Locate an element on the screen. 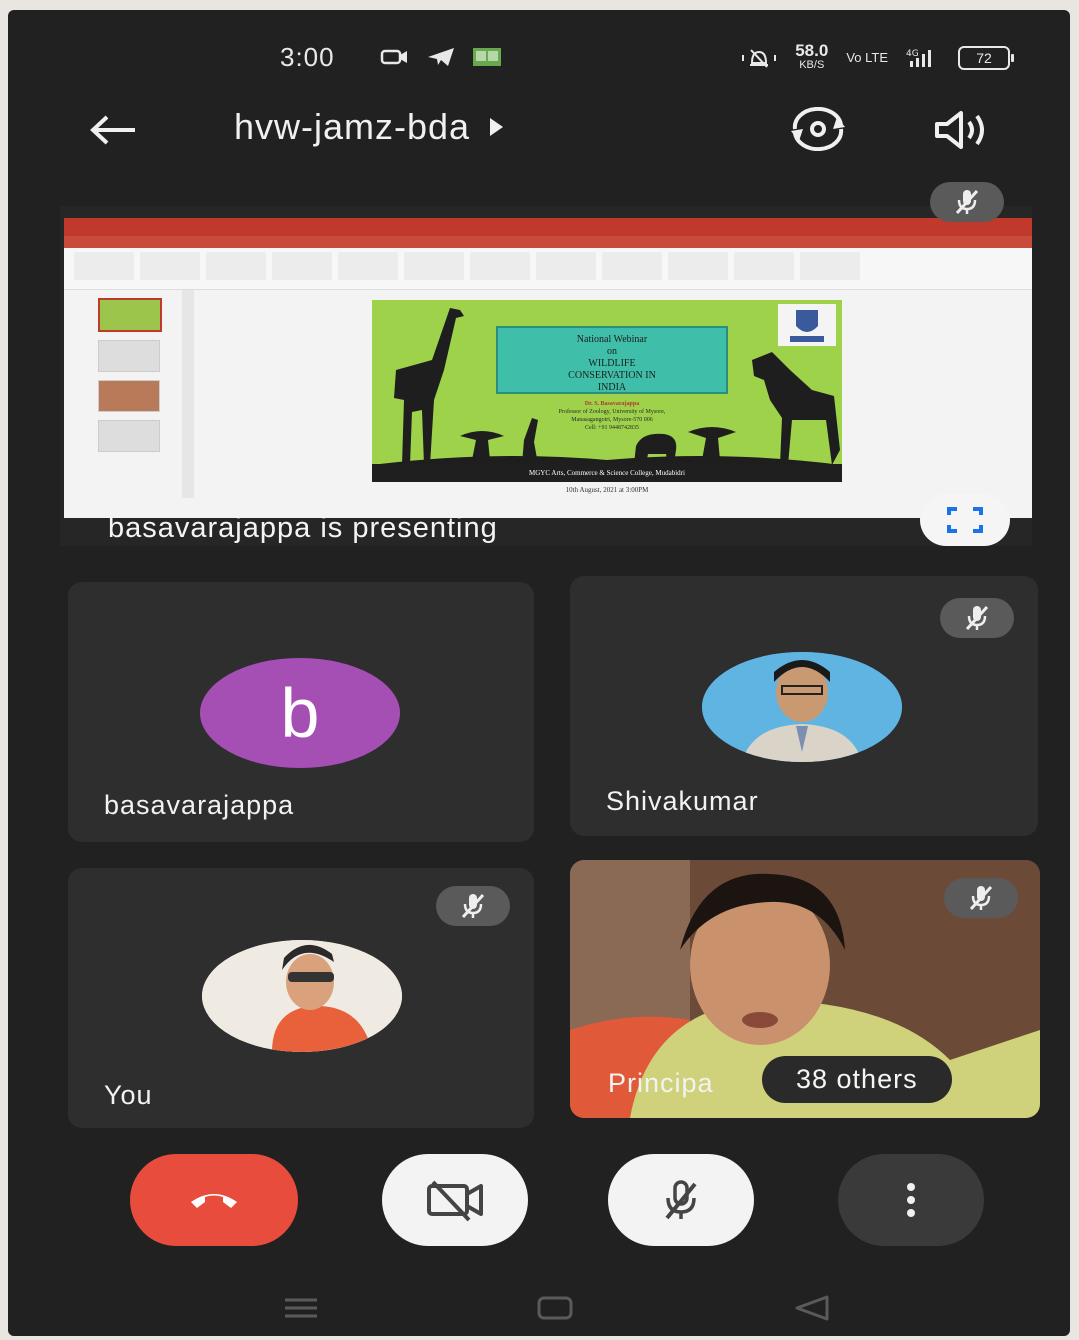 Image resolution: width=1079 pixels, height=1340 pixels. fullscreen-icon is located at coordinates (965, 520).